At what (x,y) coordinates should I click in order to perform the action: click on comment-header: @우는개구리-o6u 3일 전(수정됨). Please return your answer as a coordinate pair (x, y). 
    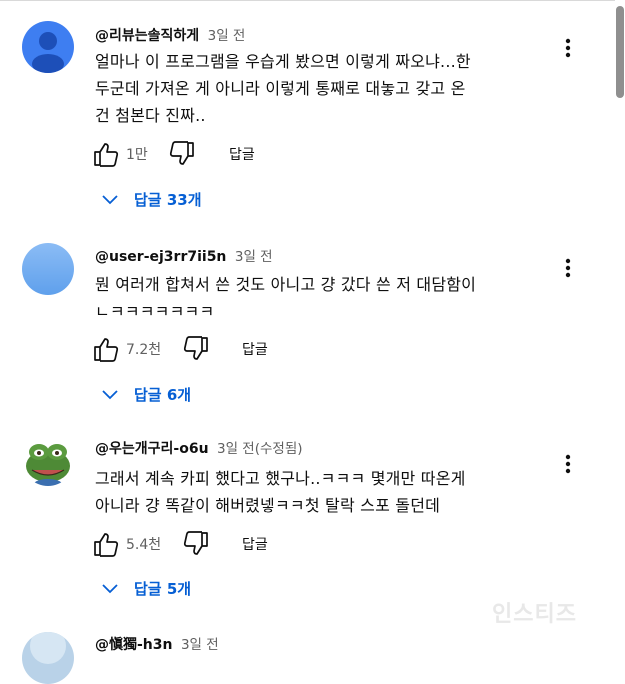
    Looking at the image, I should click on (199, 447).